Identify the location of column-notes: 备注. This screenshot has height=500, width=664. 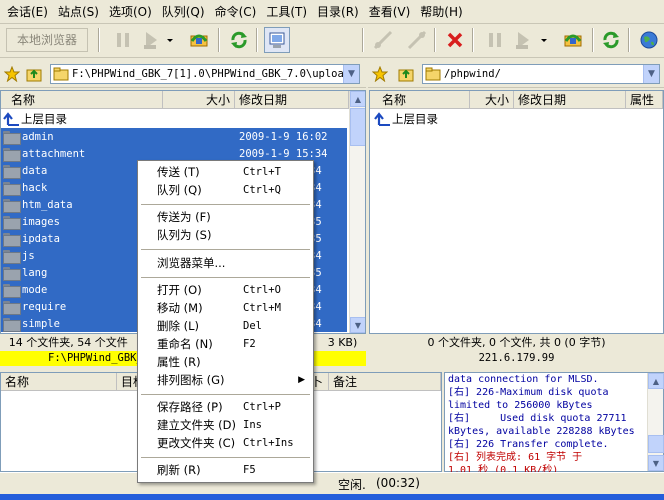
(385, 382).